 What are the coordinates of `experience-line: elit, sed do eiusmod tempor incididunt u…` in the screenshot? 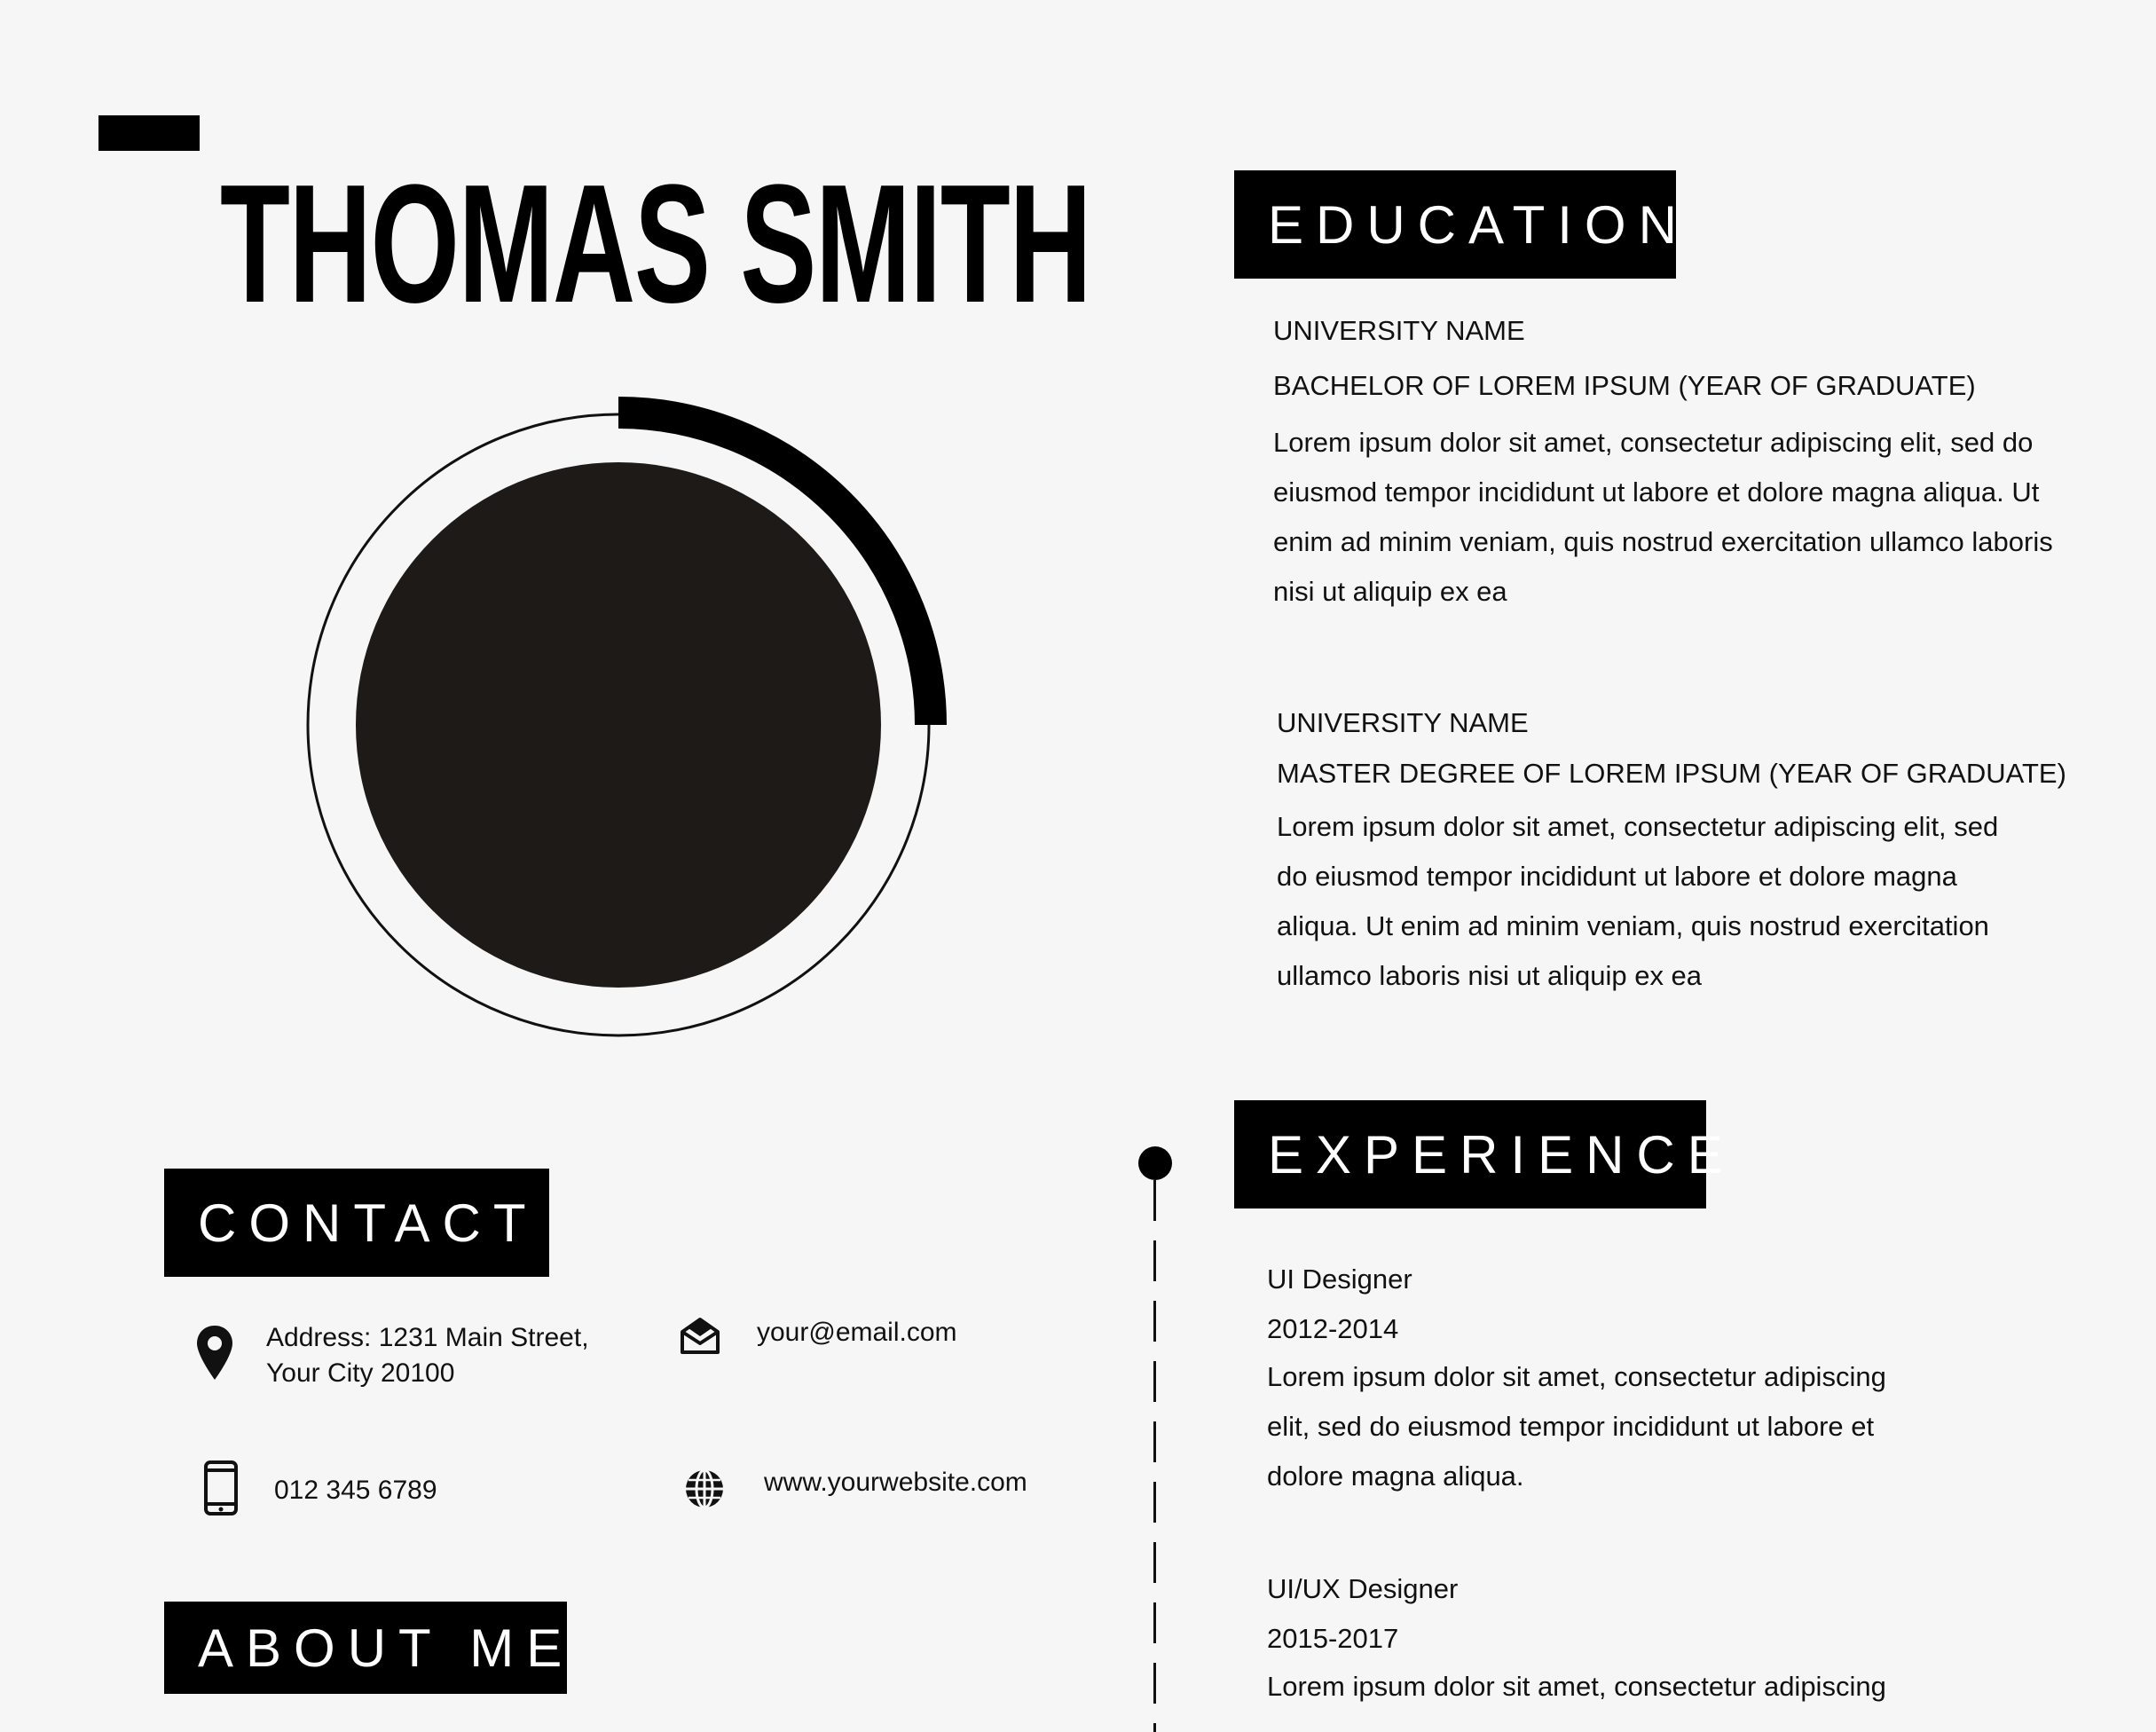 It's located at (1571, 1426).